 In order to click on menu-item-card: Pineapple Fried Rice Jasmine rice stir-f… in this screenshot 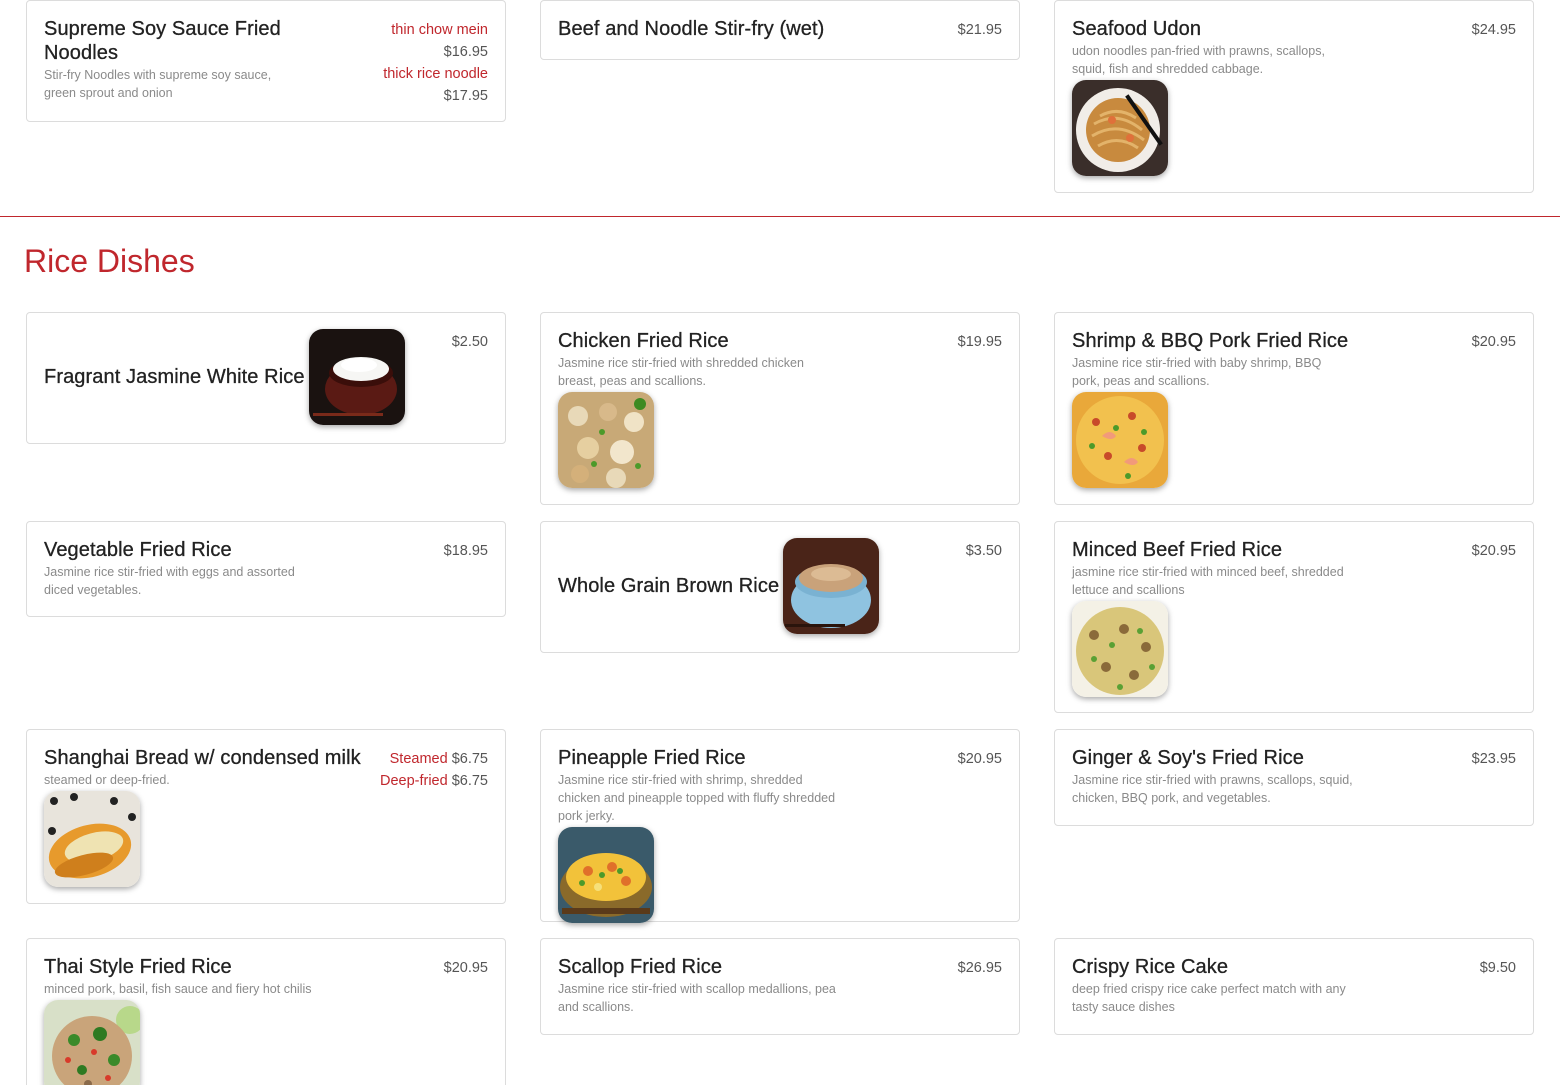, I will do `click(780, 826)`.